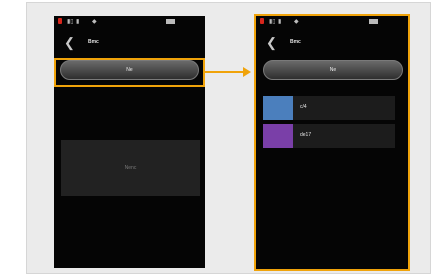  I want to click on arrow-head-icon, so click(247, 72).